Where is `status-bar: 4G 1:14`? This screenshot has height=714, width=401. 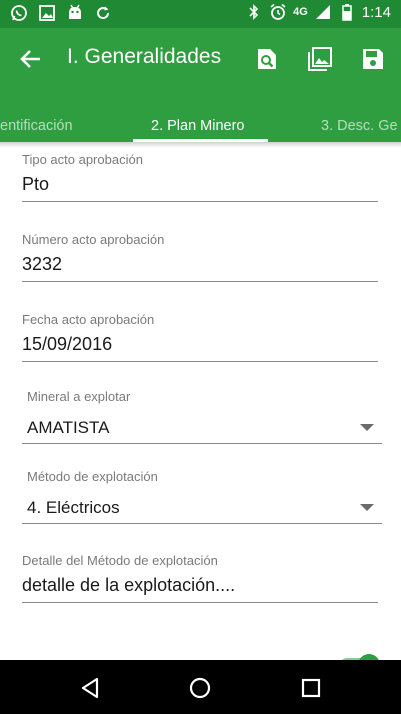
status-bar: 4G 1:14 is located at coordinates (200, 14).